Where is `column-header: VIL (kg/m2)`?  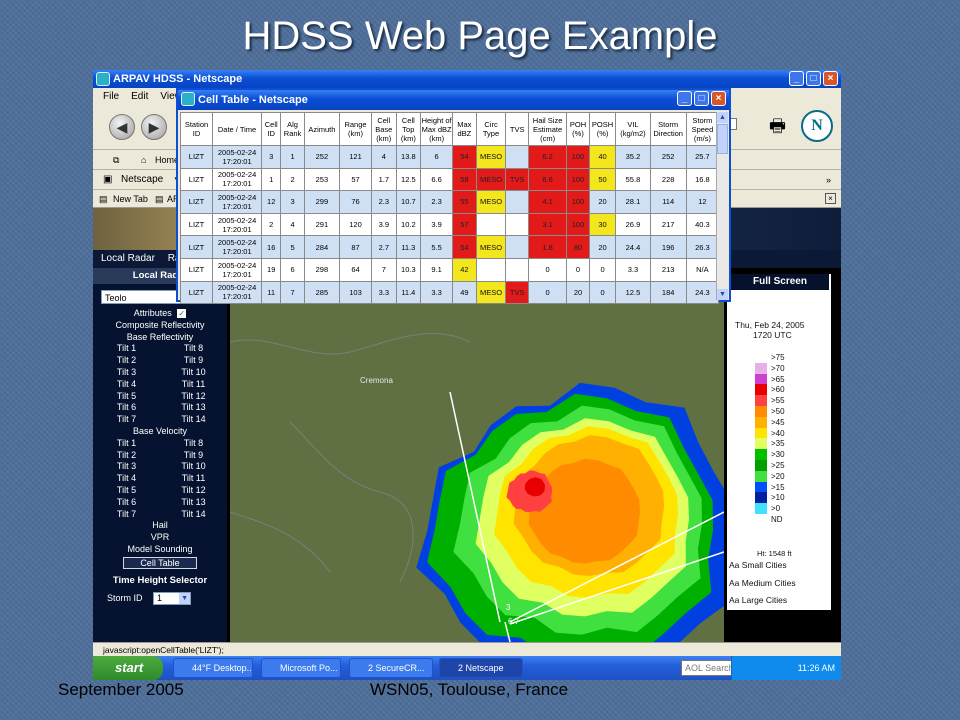 column-header: VIL (kg/m2) is located at coordinates (633, 129).